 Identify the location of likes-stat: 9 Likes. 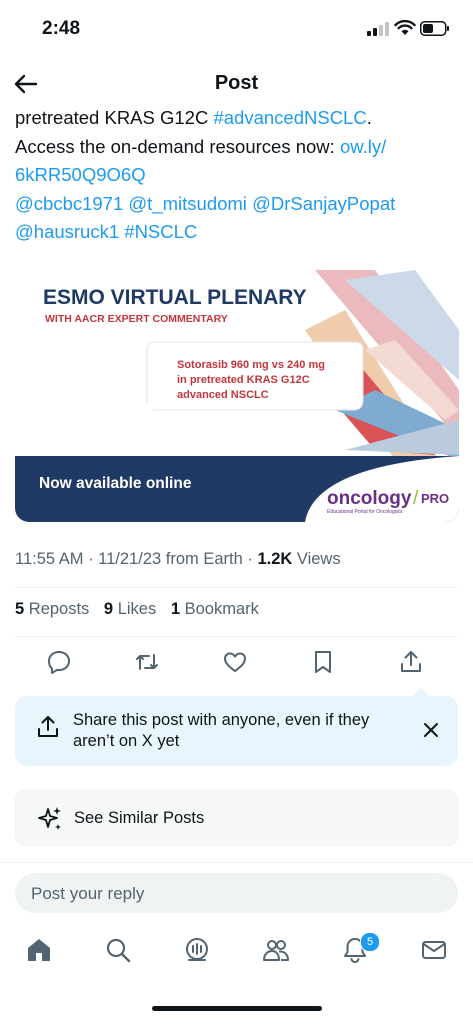
(130, 609).